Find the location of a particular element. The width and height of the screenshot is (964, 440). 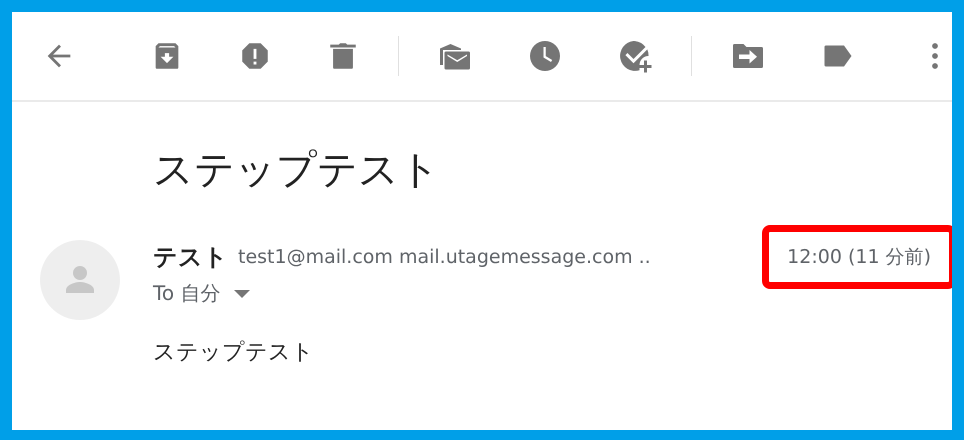

recipient-label: To 自分 is located at coordinates (186, 293).